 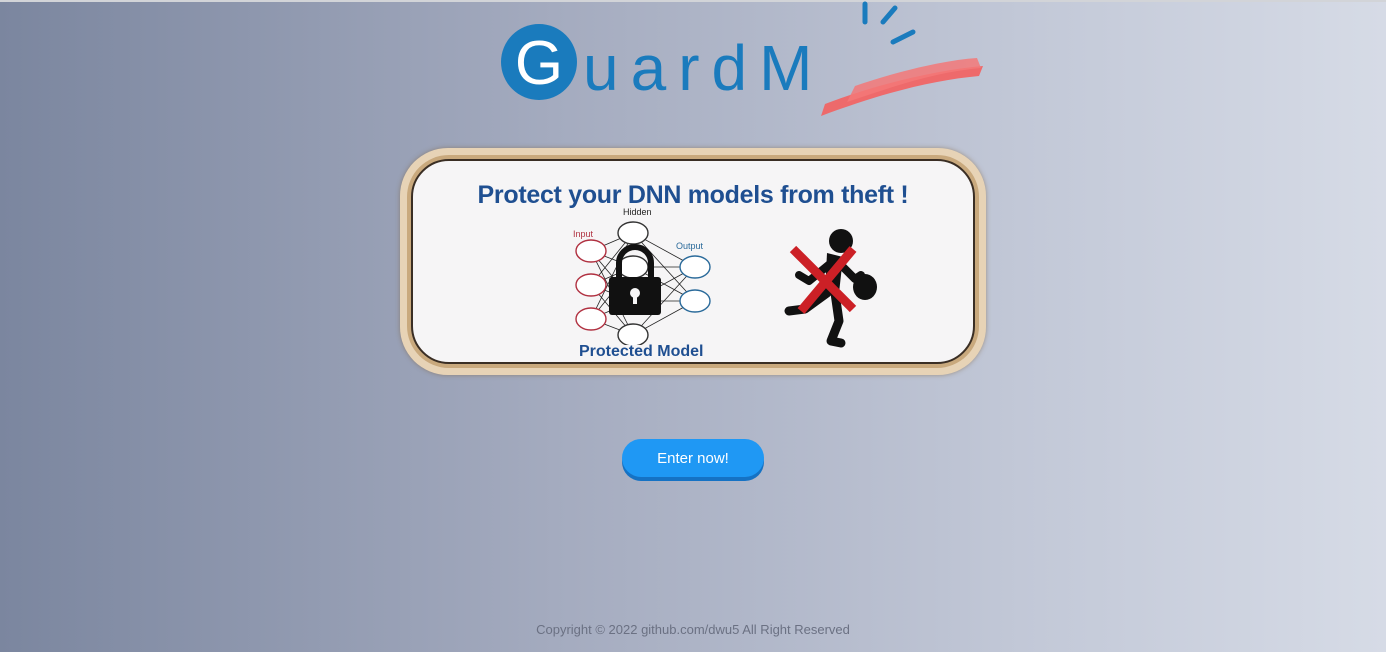 What do you see at coordinates (690, 246) in the screenshot?
I see `net-output-label: Output` at bounding box center [690, 246].